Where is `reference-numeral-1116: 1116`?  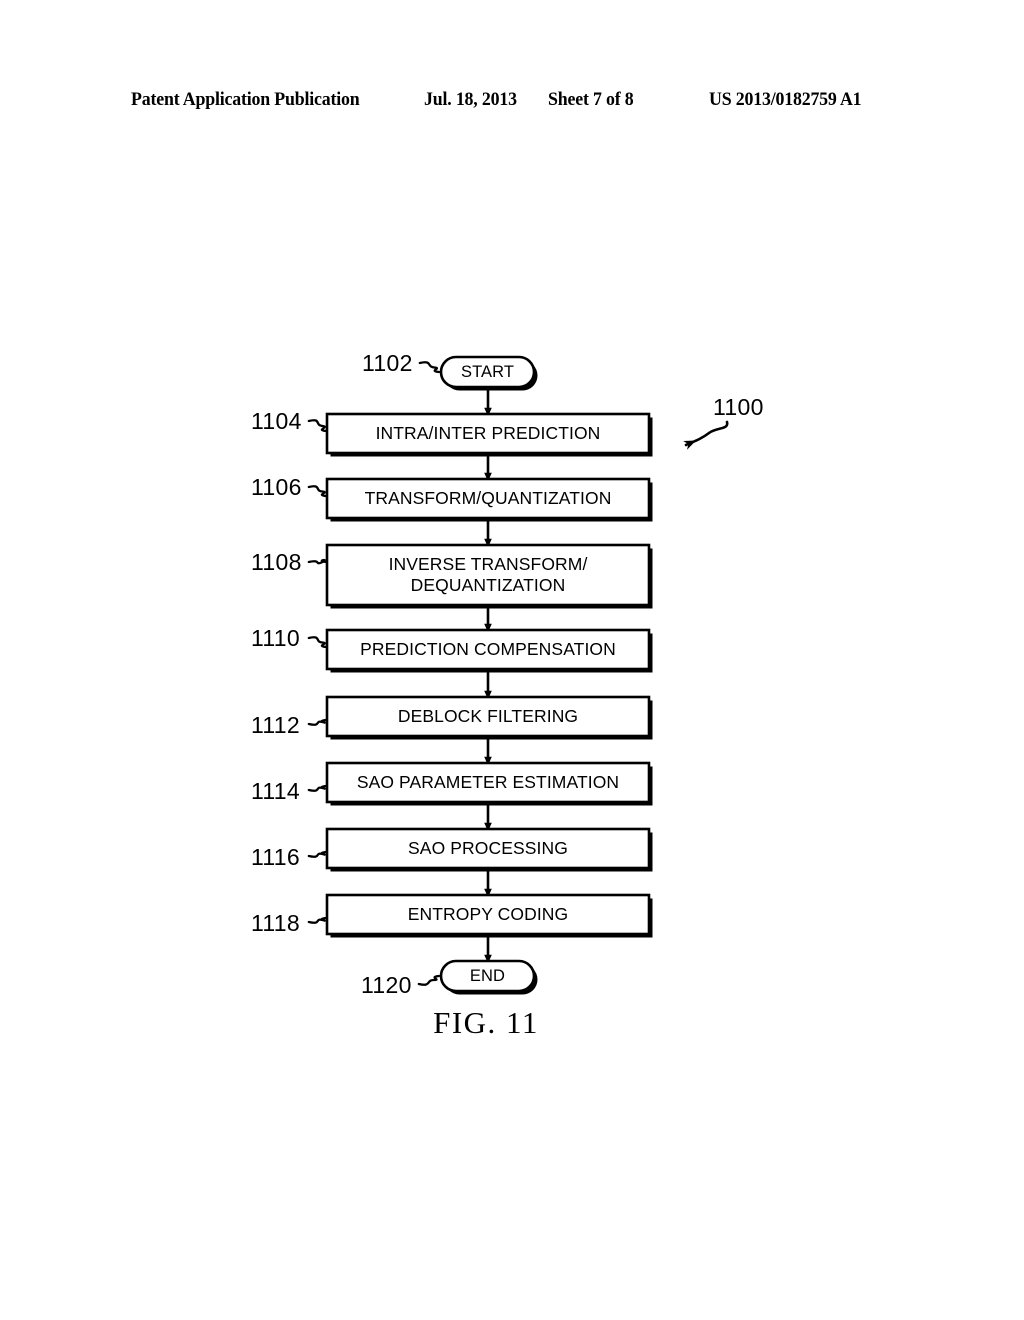
reference-numeral-1116: 1116 is located at coordinates (275, 857).